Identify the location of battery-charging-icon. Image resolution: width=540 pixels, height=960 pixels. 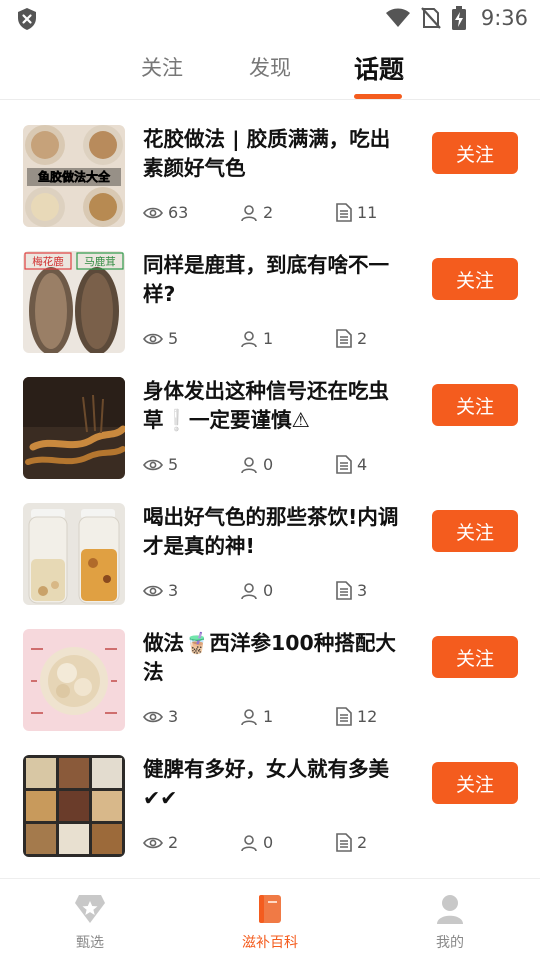
(458, 18).